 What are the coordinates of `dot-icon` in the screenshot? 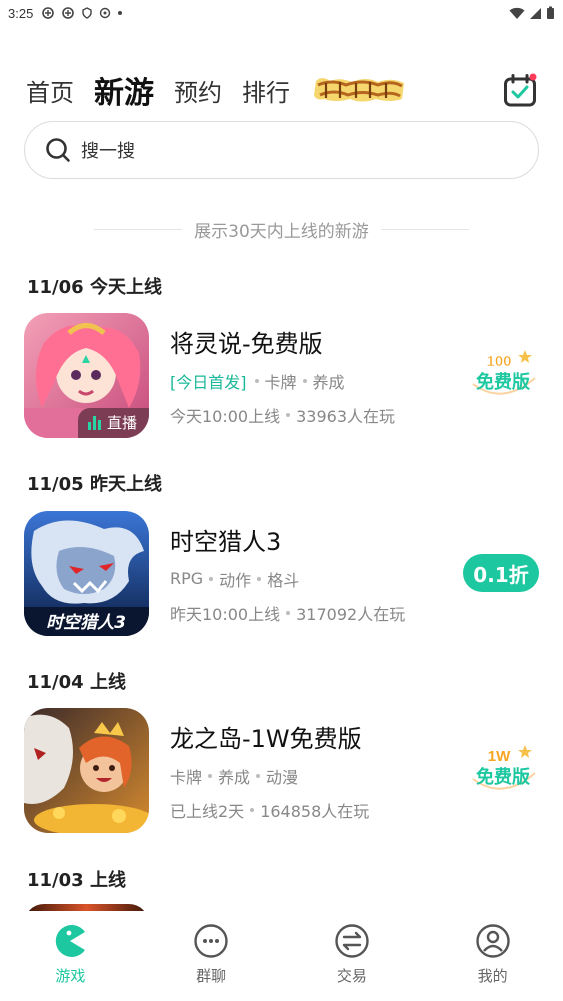 It's located at (120, 13).